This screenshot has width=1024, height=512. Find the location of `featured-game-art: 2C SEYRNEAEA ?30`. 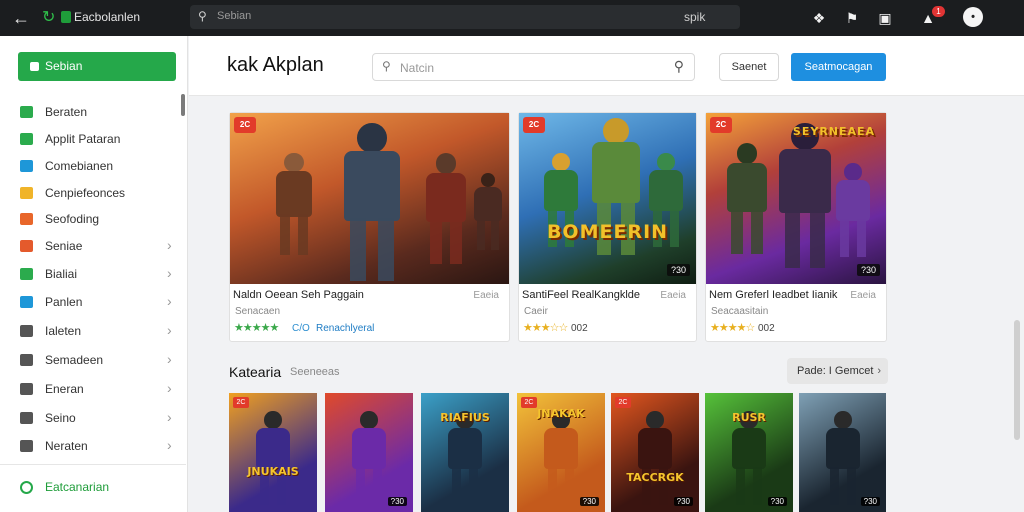

featured-game-art: 2C SEYRNEAEA ?30 is located at coordinates (796, 198).